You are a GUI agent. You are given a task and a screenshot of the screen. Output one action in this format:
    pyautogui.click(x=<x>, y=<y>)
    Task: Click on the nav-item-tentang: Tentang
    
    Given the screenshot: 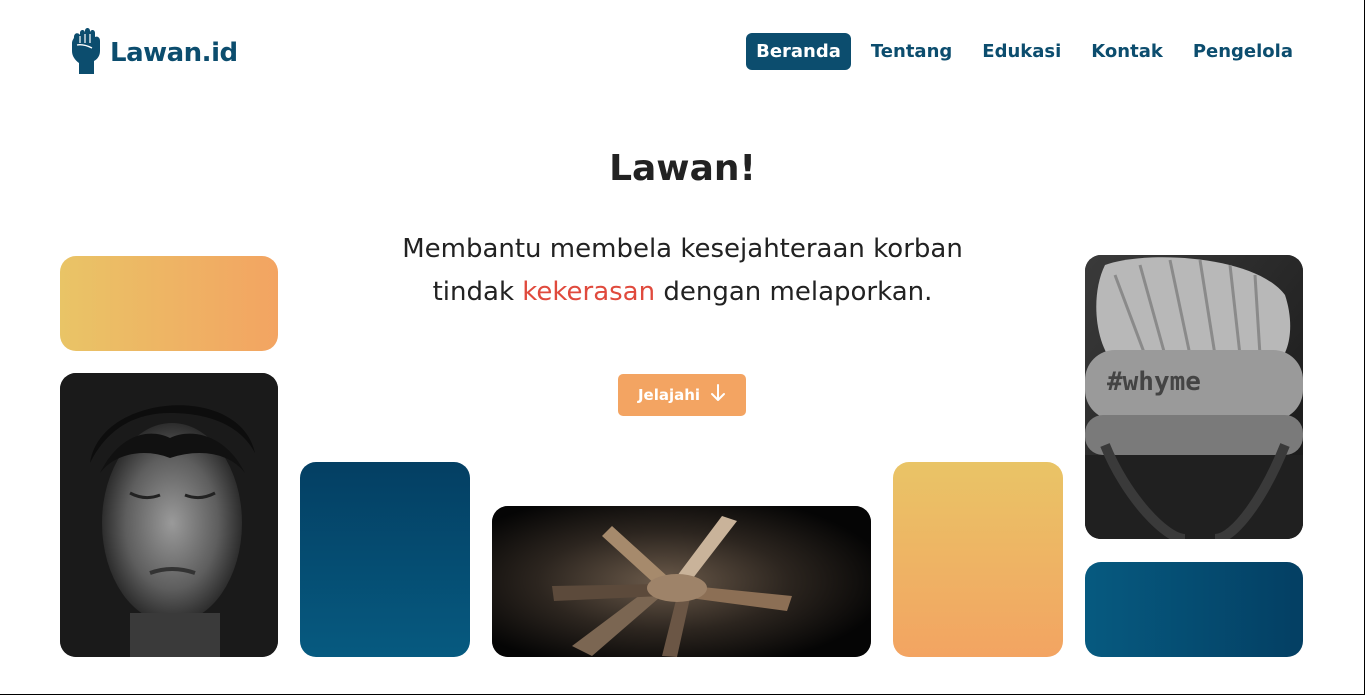 What is the action you would take?
    pyautogui.click(x=911, y=51)
    